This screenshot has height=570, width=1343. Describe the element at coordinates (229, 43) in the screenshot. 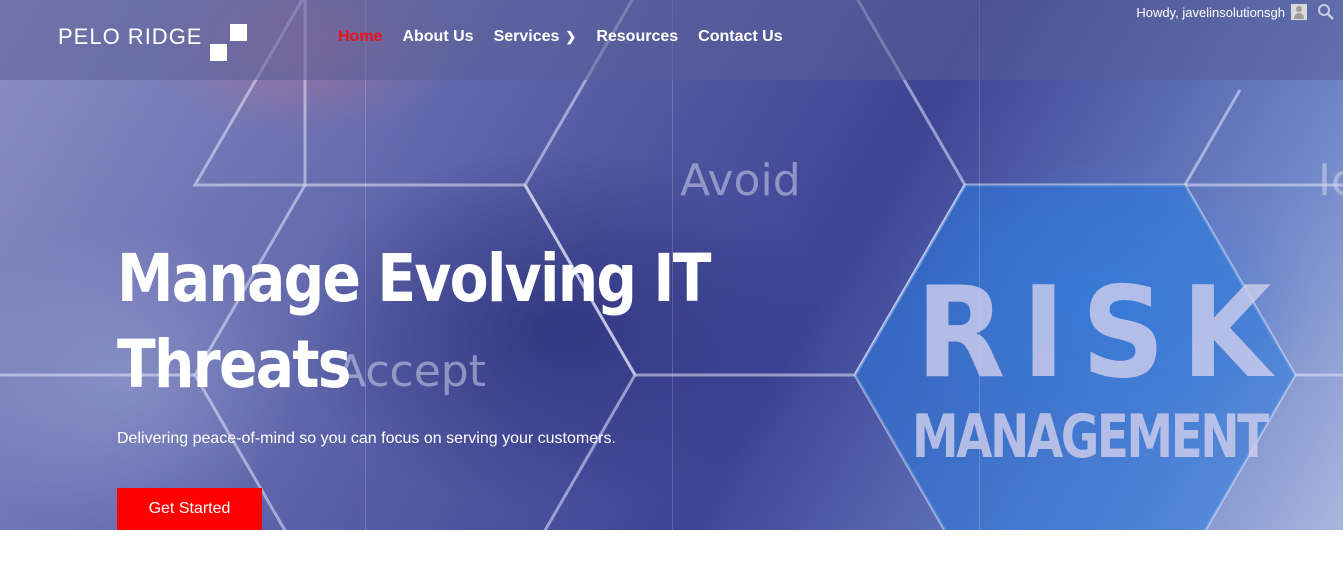

I see `logo-mark-icon` at that location.